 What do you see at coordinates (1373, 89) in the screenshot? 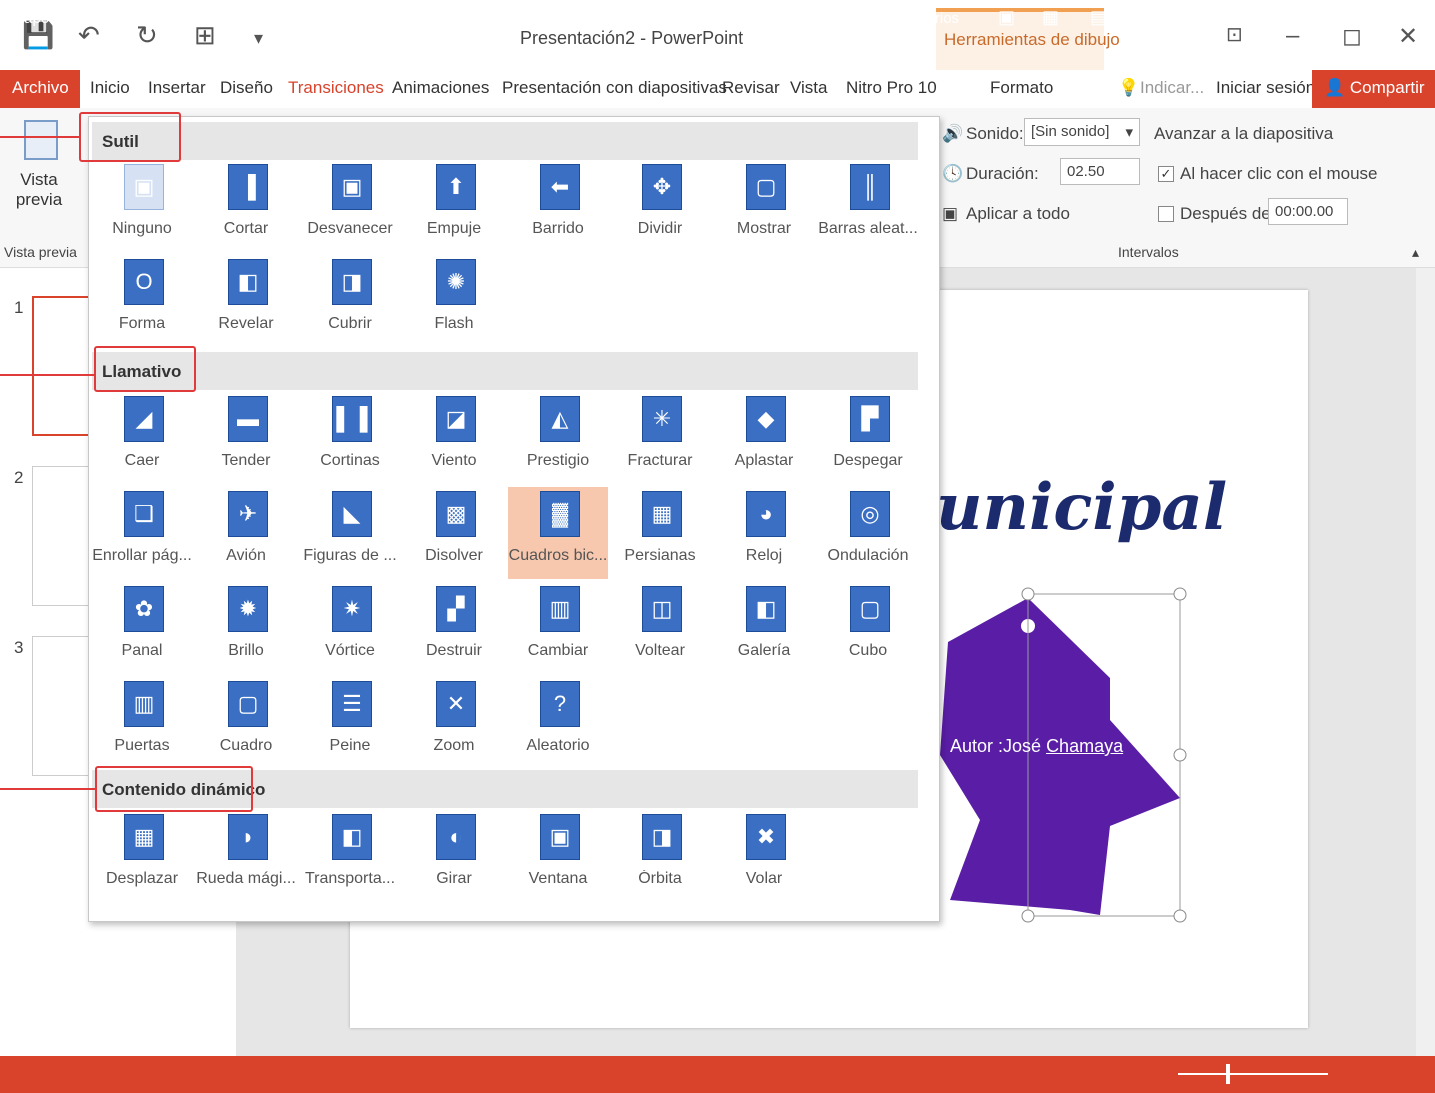
I see `share-button: 👤 Compartir` at bounding box center [1373, 89].